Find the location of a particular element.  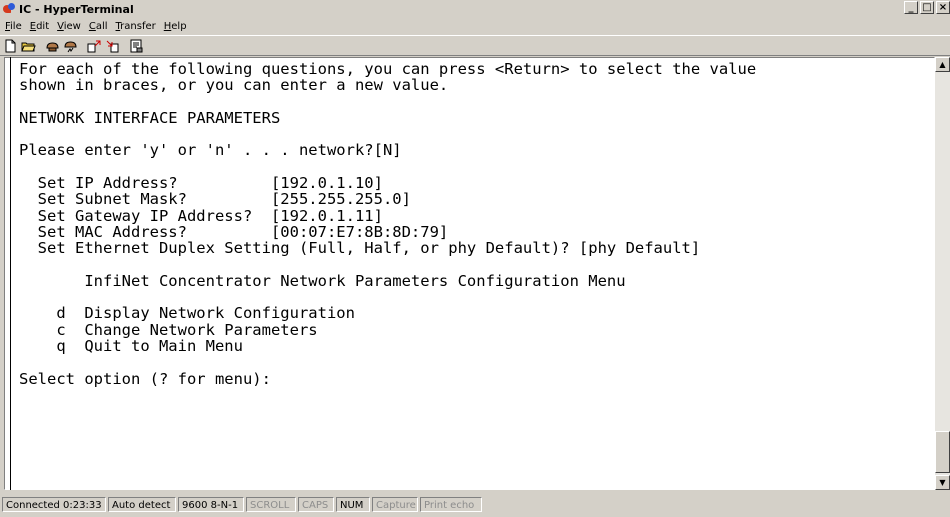

status-connected: Connected 0:23:33 is located at coordinates (54, 504).